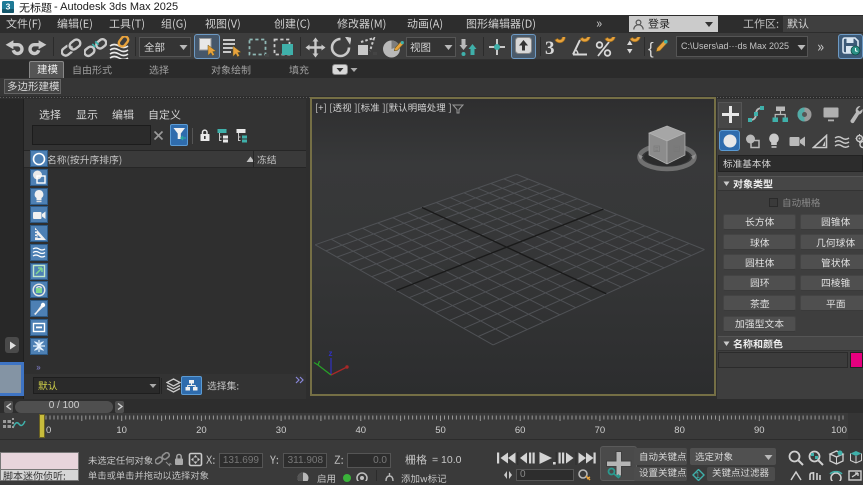  I want to click on svg-text: z, so click(331, 353).